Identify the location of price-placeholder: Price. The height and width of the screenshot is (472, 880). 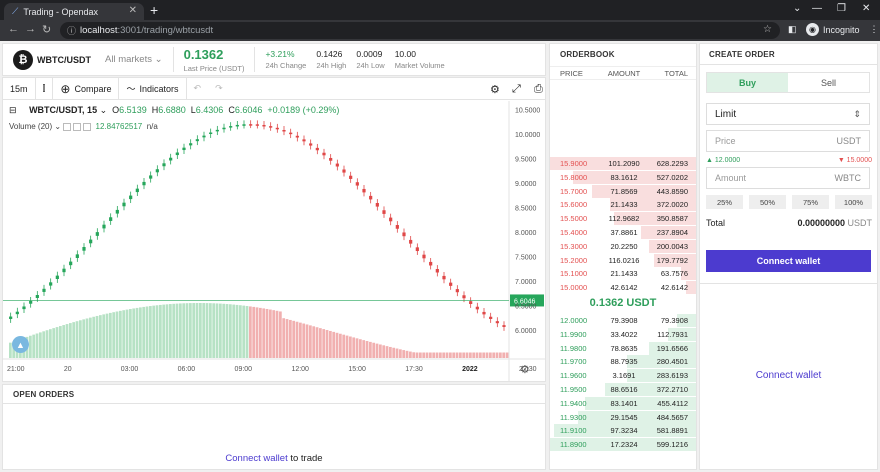
(725, 141).